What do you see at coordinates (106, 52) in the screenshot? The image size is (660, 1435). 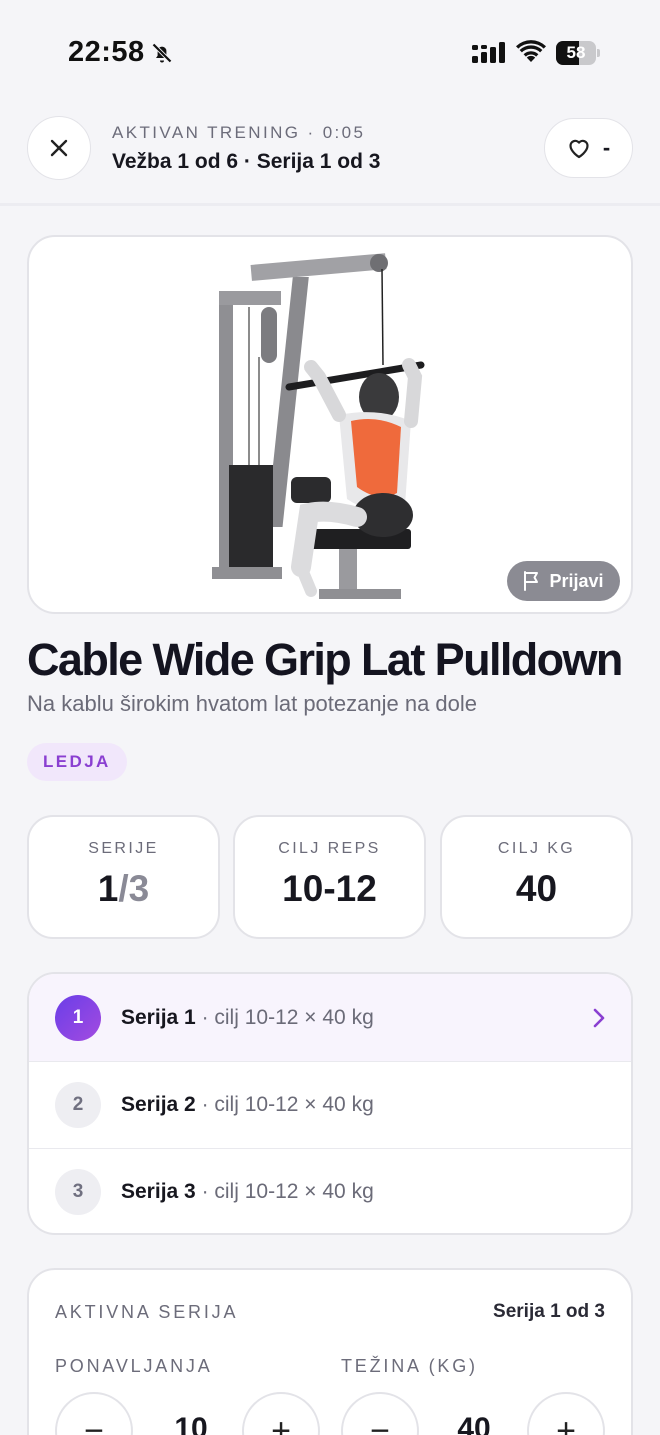 I see `clock: 22:58` at bounding box center [106, 52].